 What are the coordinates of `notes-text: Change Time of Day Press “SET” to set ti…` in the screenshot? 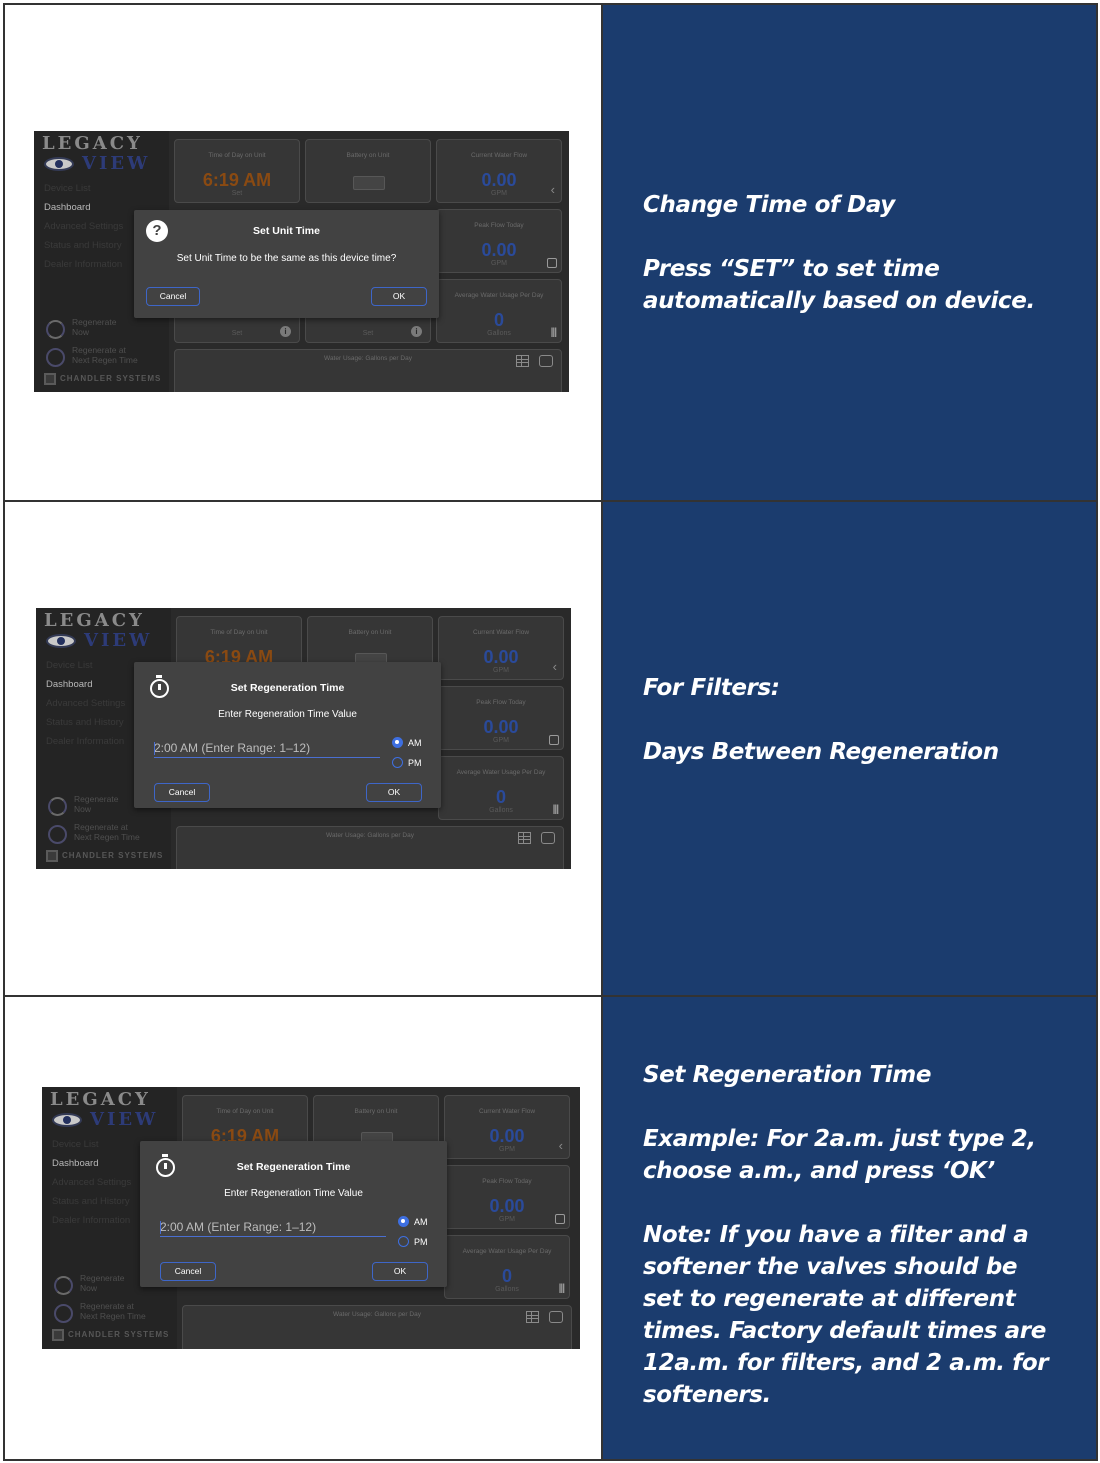 It's located at (849, 253).